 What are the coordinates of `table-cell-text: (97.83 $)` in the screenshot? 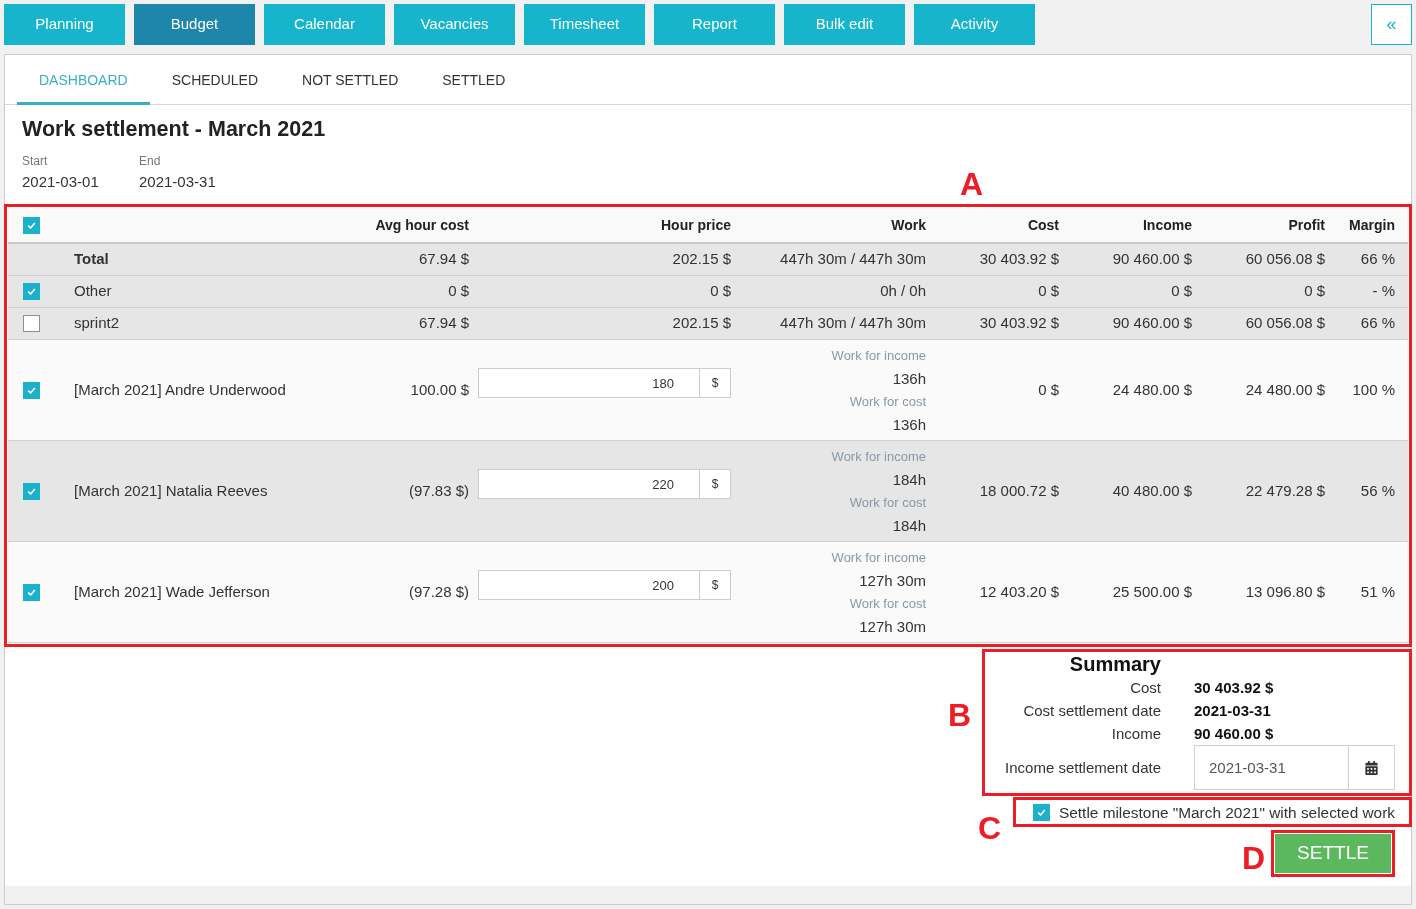 It's located at (438, 490).